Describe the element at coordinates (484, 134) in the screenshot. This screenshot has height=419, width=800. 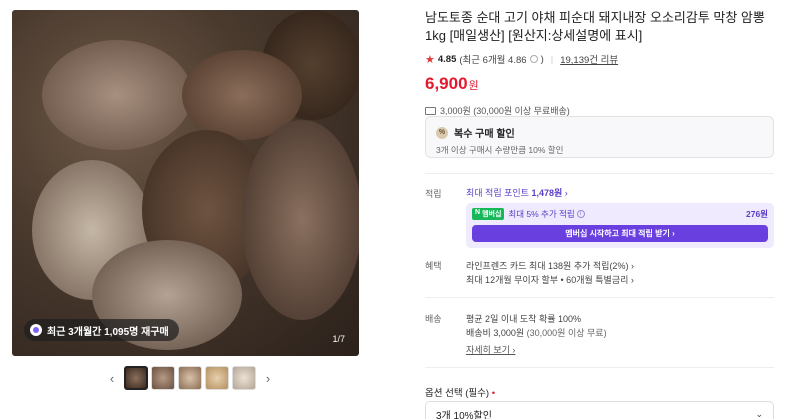
I see `multi-discount-title: 복수 구매 할인` at that location.